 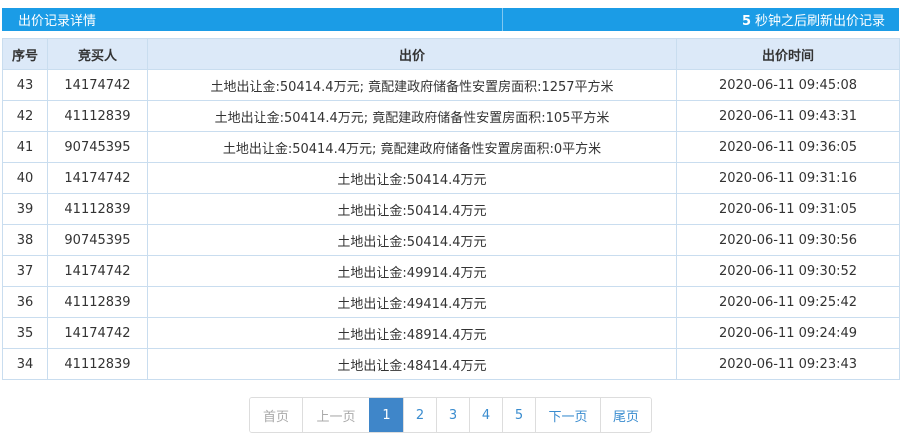 What do you see at coordinates (450, 19) in the screenshot?
I see `bid-records-header: 出价记录详情 5 秒钟之后刷新出价记录` at bounding box center [450, 19].